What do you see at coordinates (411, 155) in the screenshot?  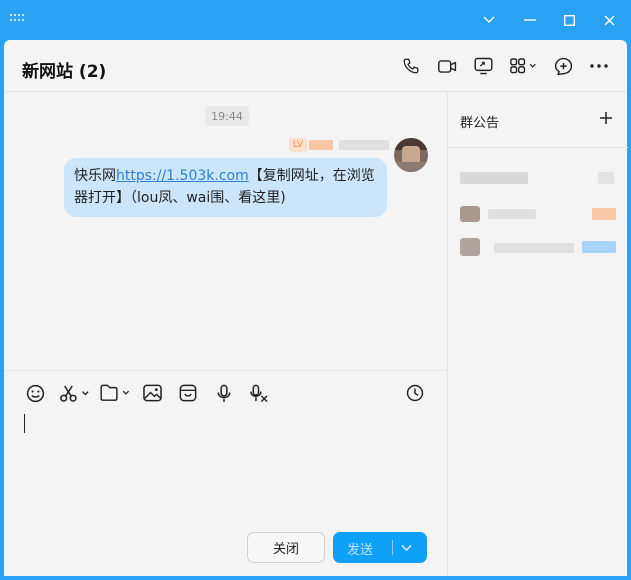 I see `avatar` at bounding box center [411, 155].